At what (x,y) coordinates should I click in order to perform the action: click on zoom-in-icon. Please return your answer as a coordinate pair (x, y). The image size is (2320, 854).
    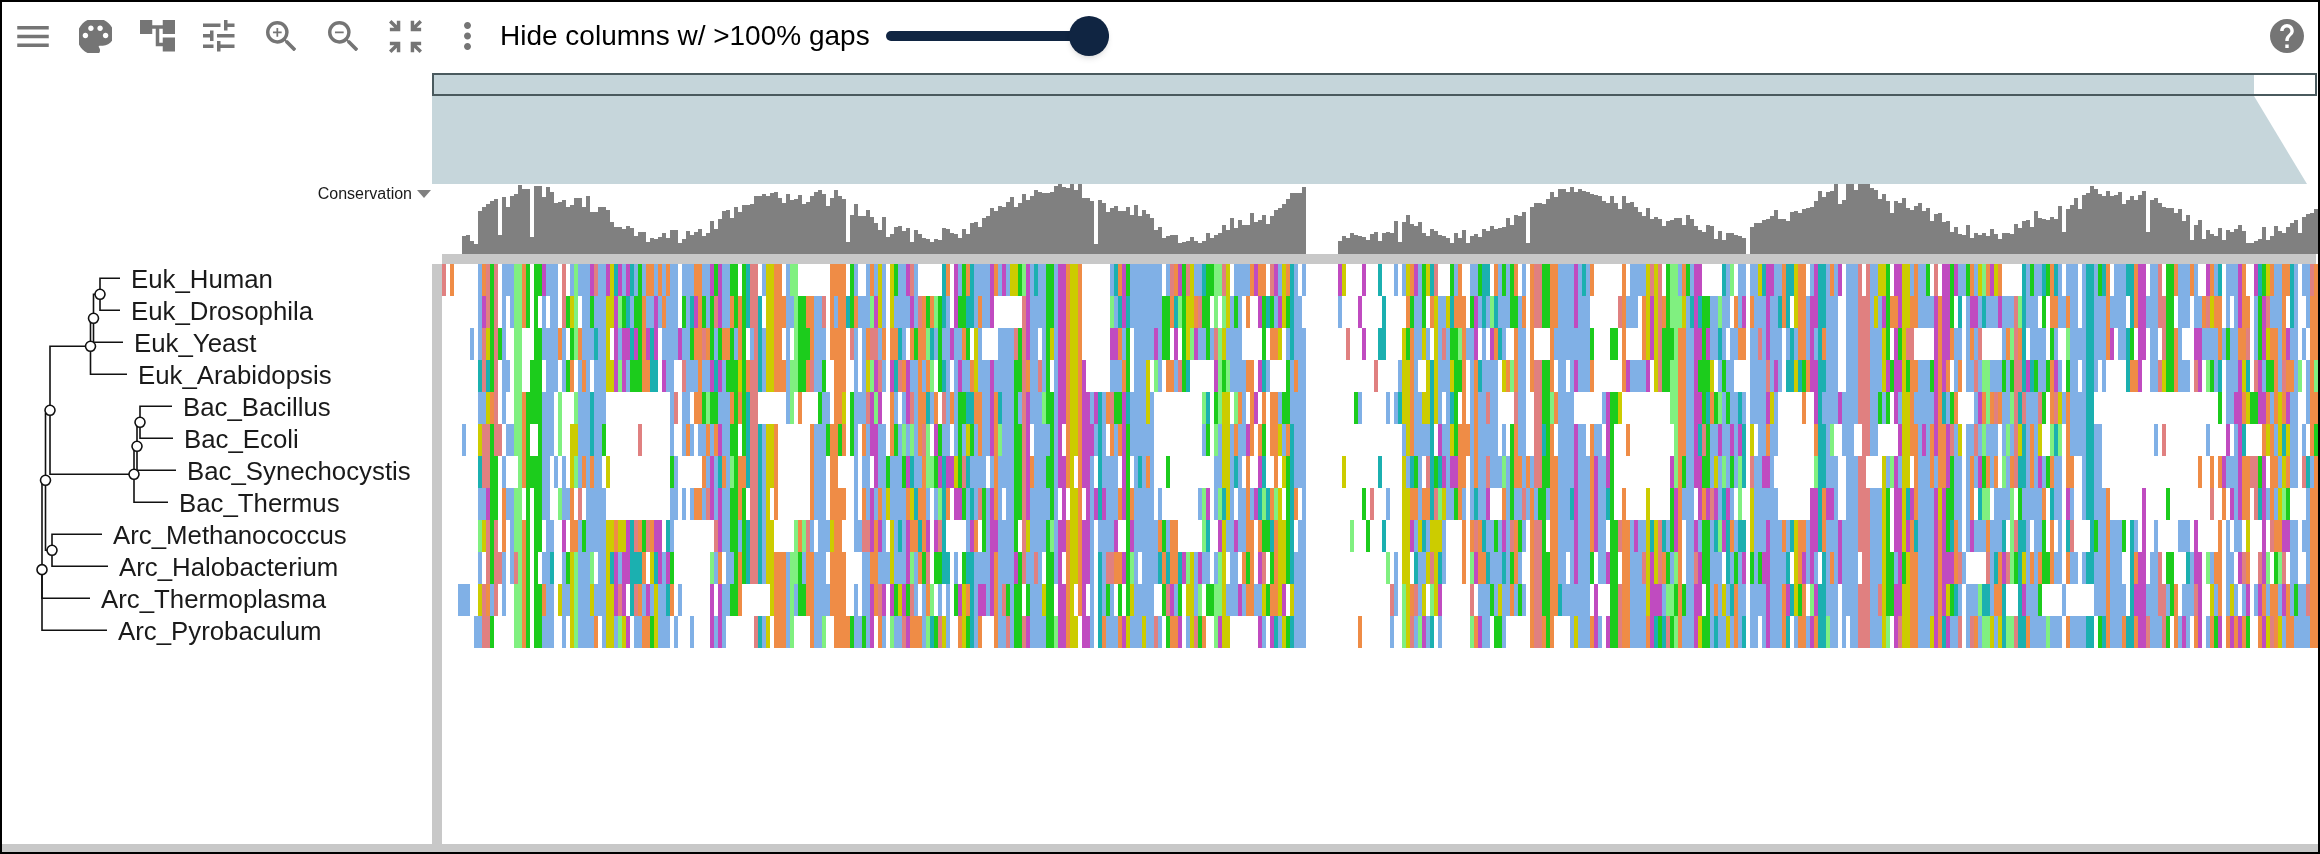
    Looking at the image, I should click on (281, 36).